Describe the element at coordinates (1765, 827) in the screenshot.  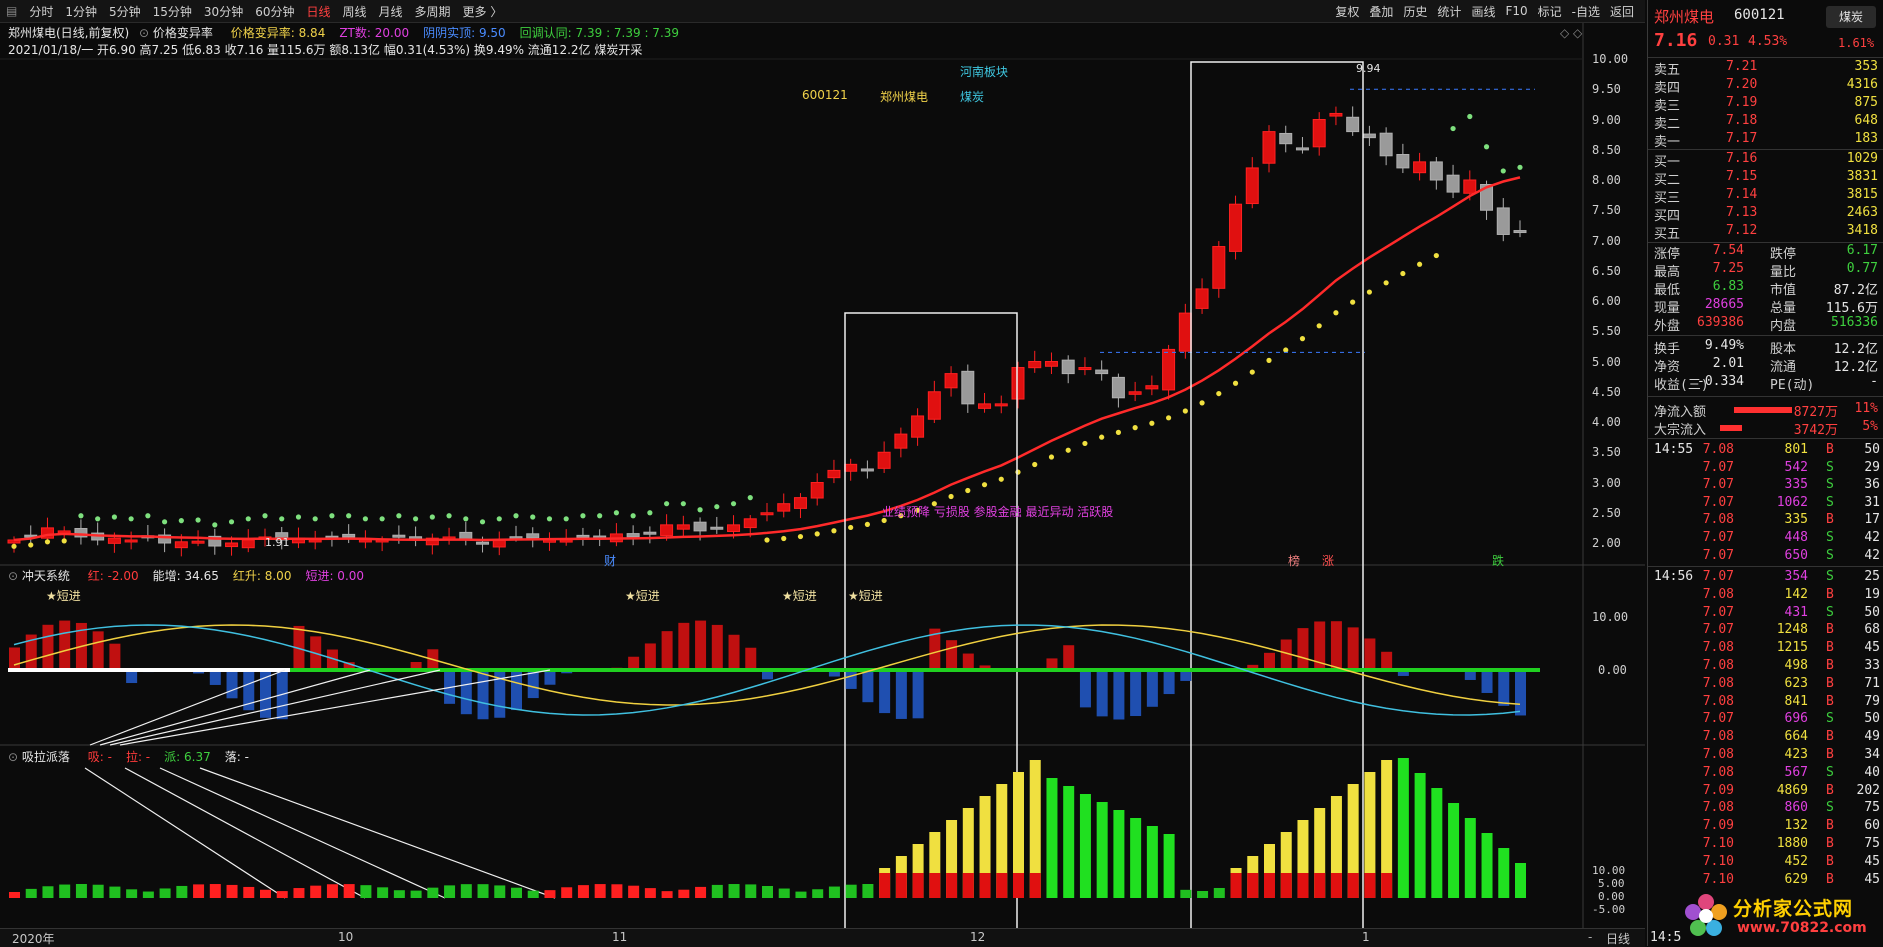
I see `tick-row: 7.09132B60` at that location.